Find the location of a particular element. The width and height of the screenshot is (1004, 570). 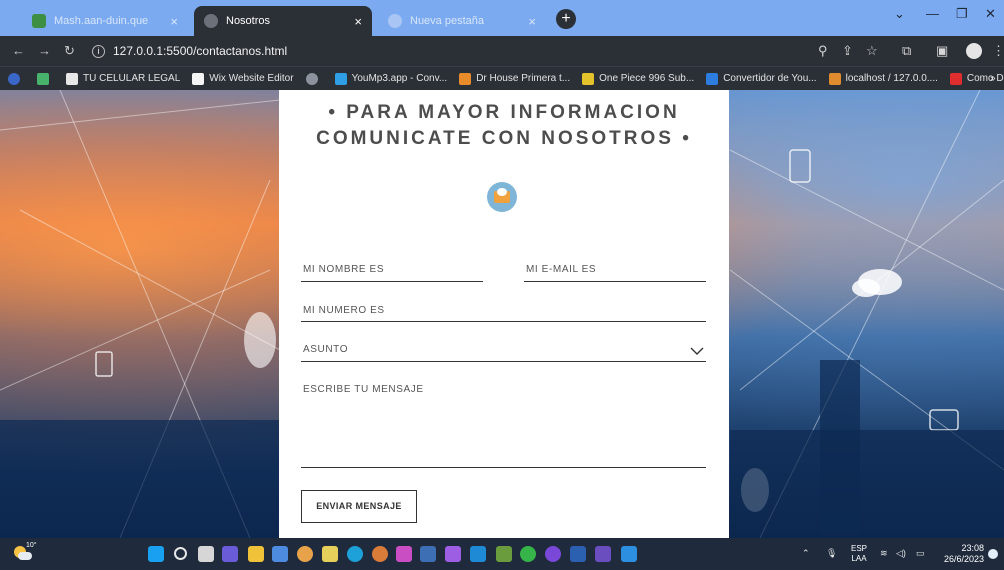

title-line-1: • PARA MAYOR INFORMACION is located at coordinates (504, 112).